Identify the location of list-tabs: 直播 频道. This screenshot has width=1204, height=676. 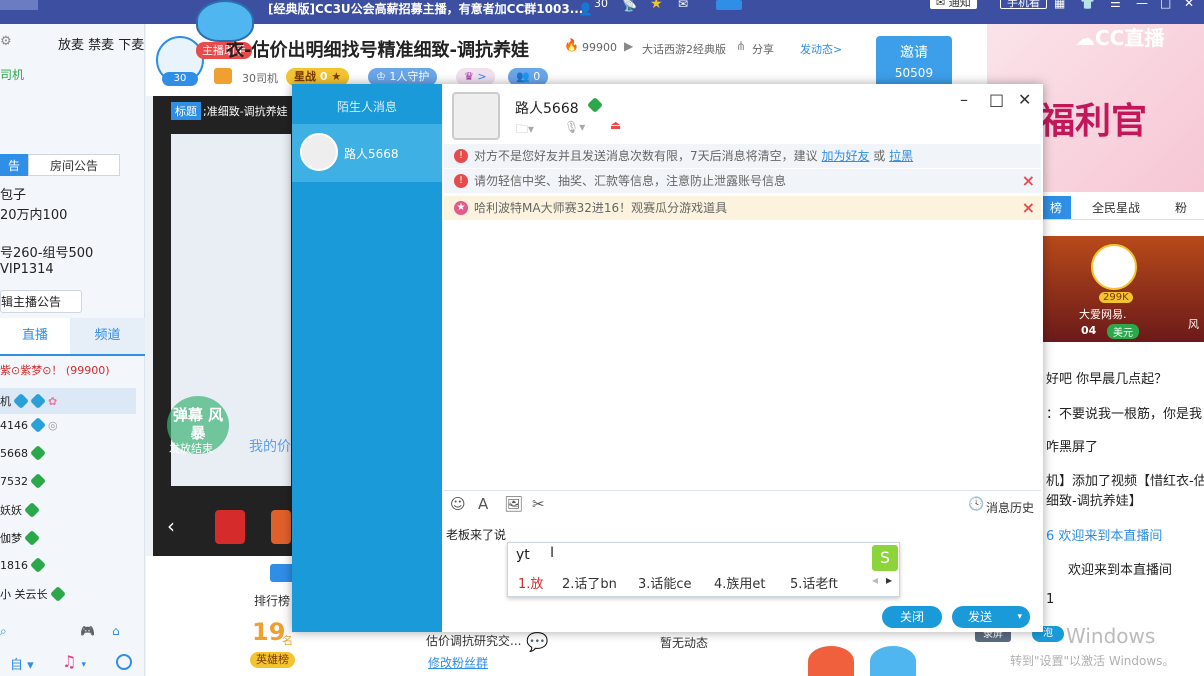
(72, 337).